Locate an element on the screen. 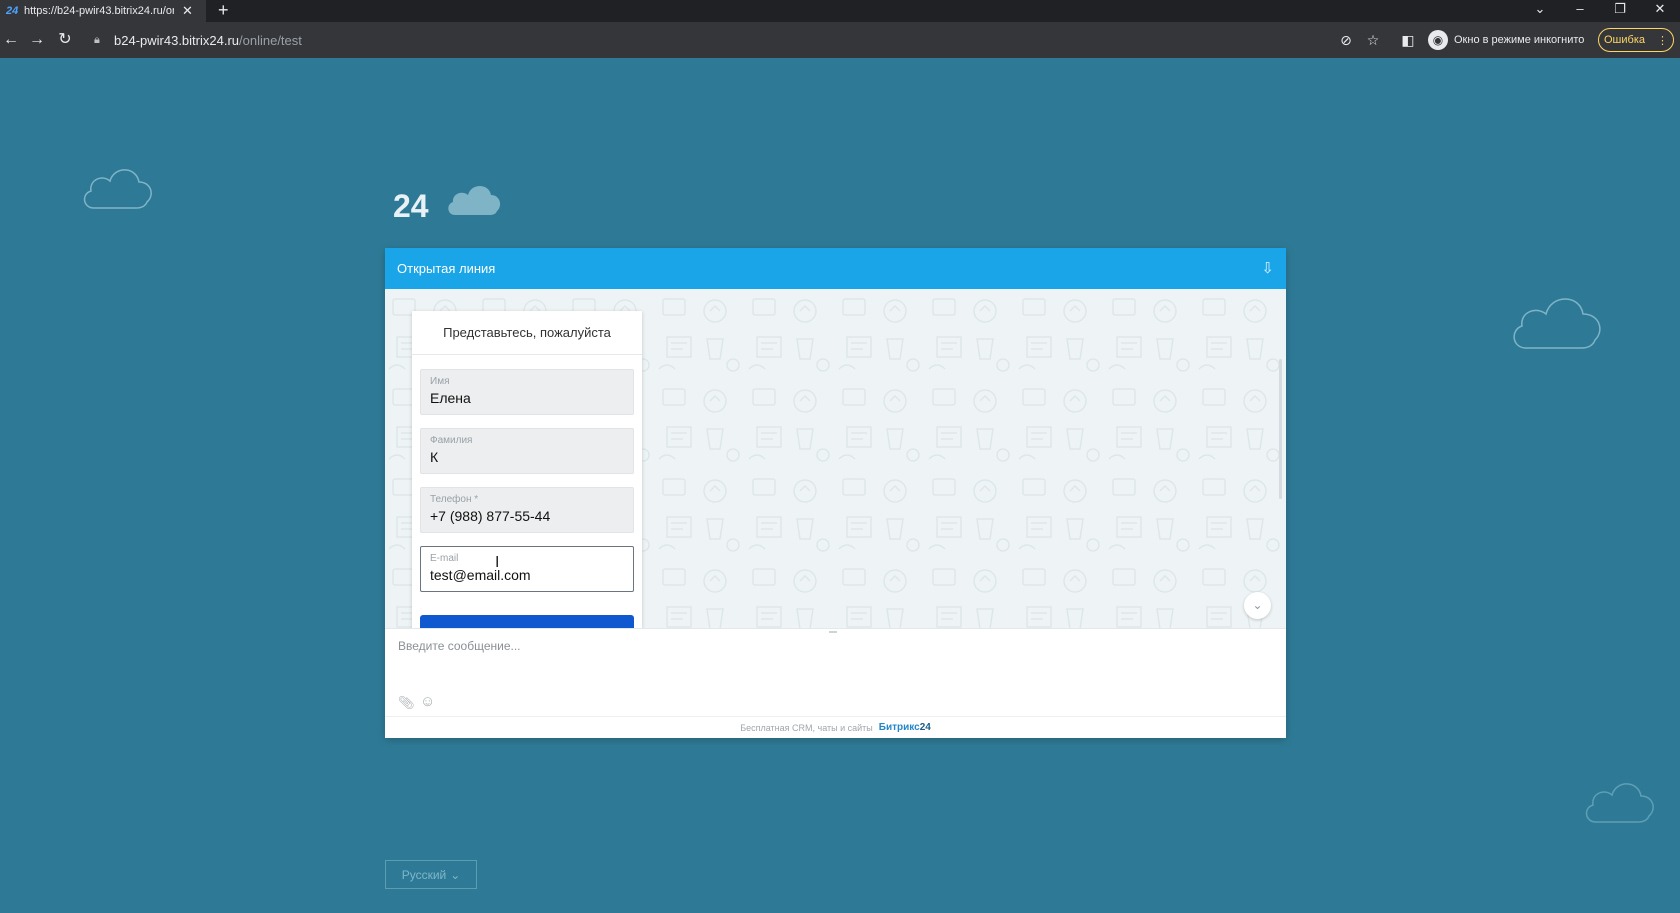 The width and height of the screenshot is (1680, 913). tab-search-icon: ⌄ is located at coordinates (1540, 11).